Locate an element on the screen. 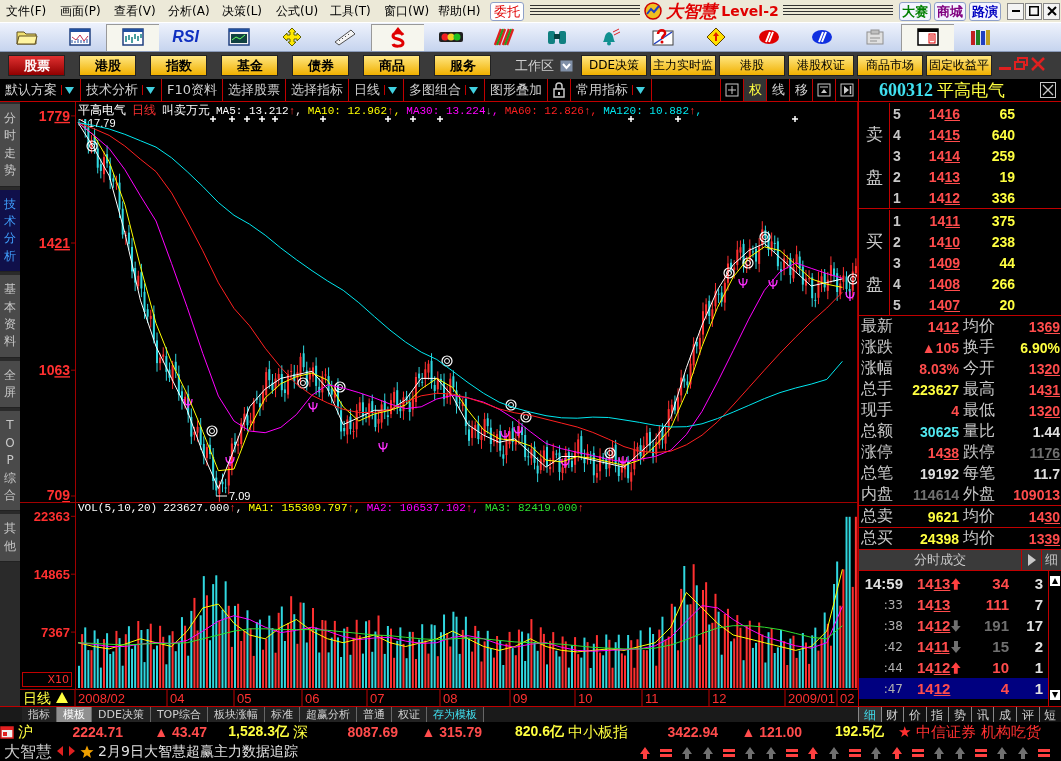 The height and width of the screenshot is (761, 1061). menu-item: 帮助(H) is located at coordinates (459, 11).